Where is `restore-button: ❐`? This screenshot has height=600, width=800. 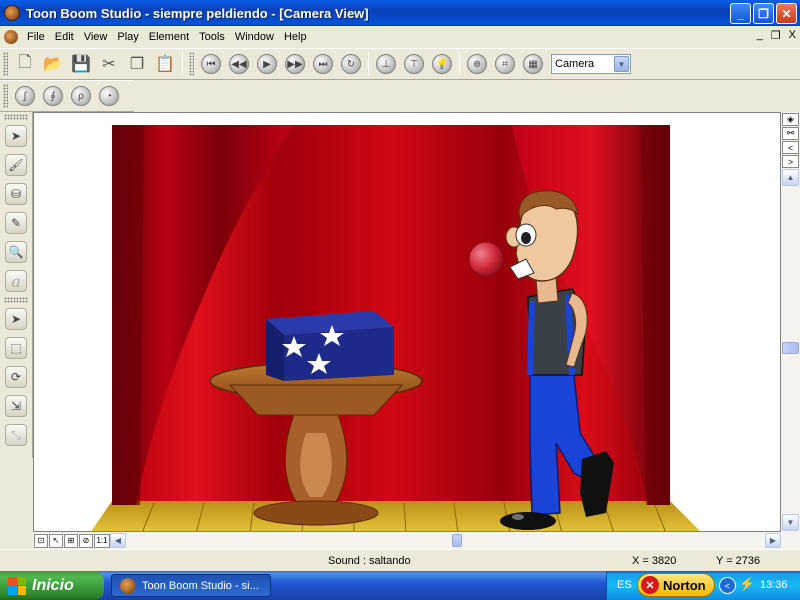 restore-button: ❐ is located at coordinates (763, 13).